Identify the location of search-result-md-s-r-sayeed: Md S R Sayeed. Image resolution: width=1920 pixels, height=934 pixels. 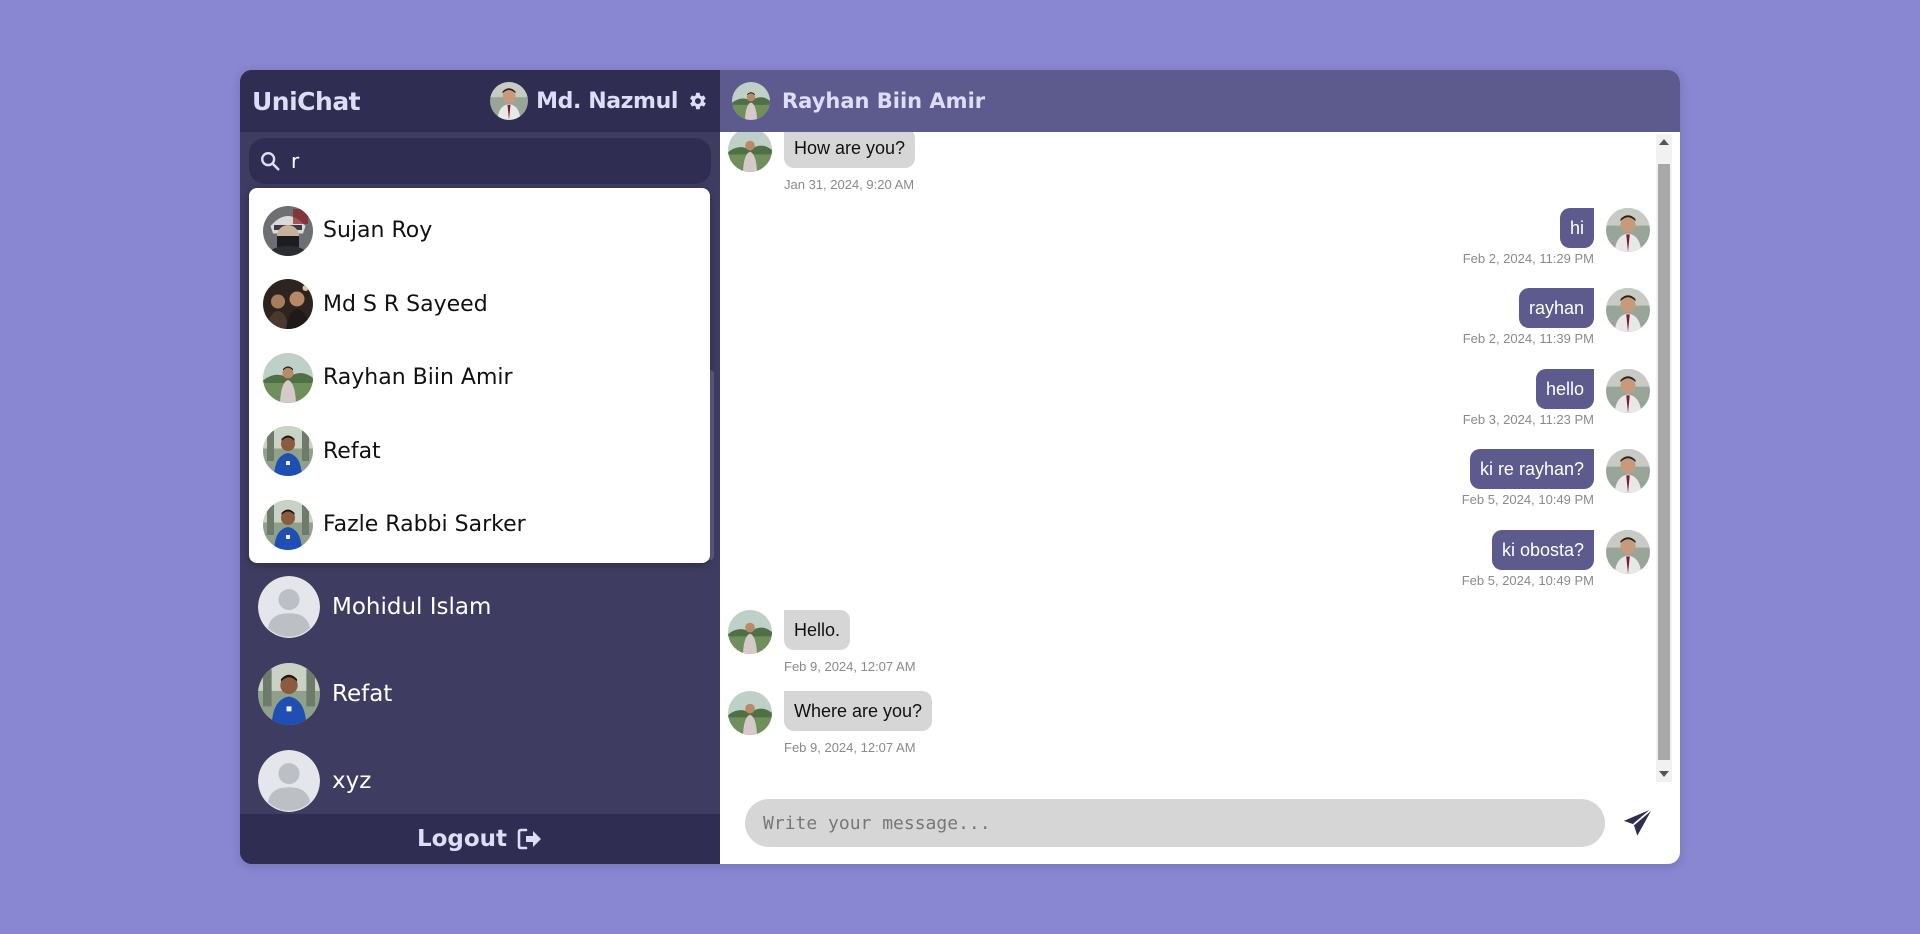
(479, 305).